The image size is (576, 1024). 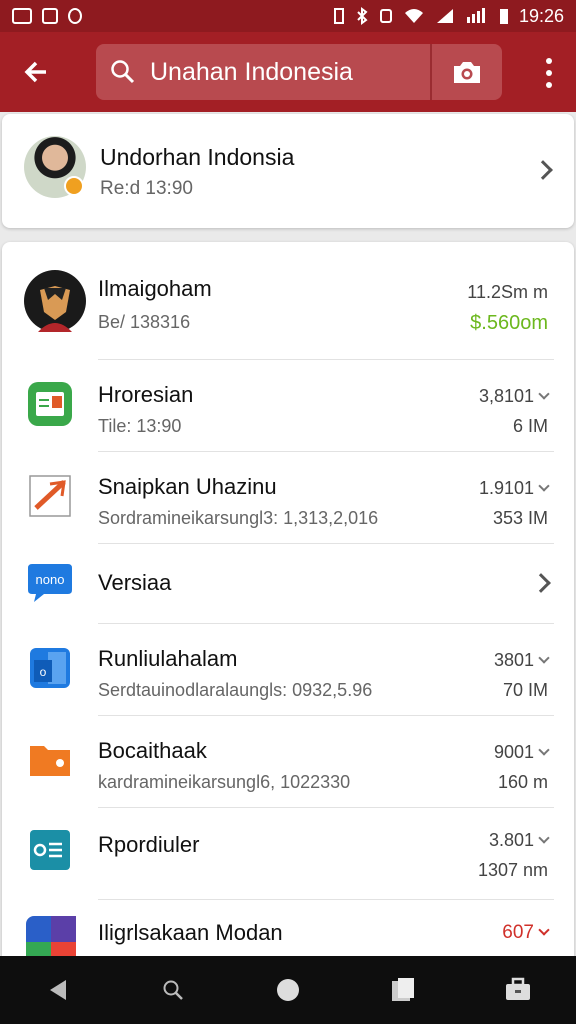 I want to click on more-vert-icon, so click(x=549, y=73).